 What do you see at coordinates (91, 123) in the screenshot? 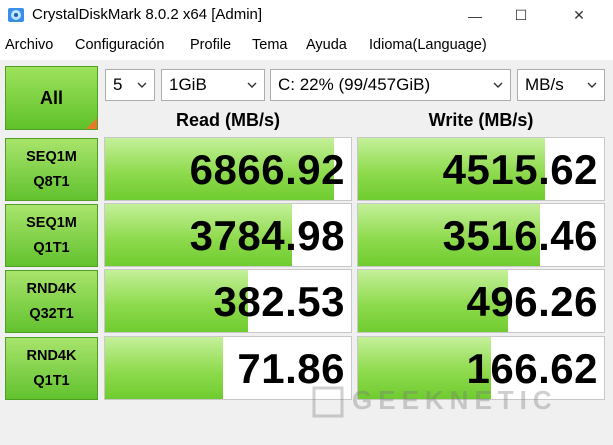
I see `corner-indicator` at bounding box center [91, 123].